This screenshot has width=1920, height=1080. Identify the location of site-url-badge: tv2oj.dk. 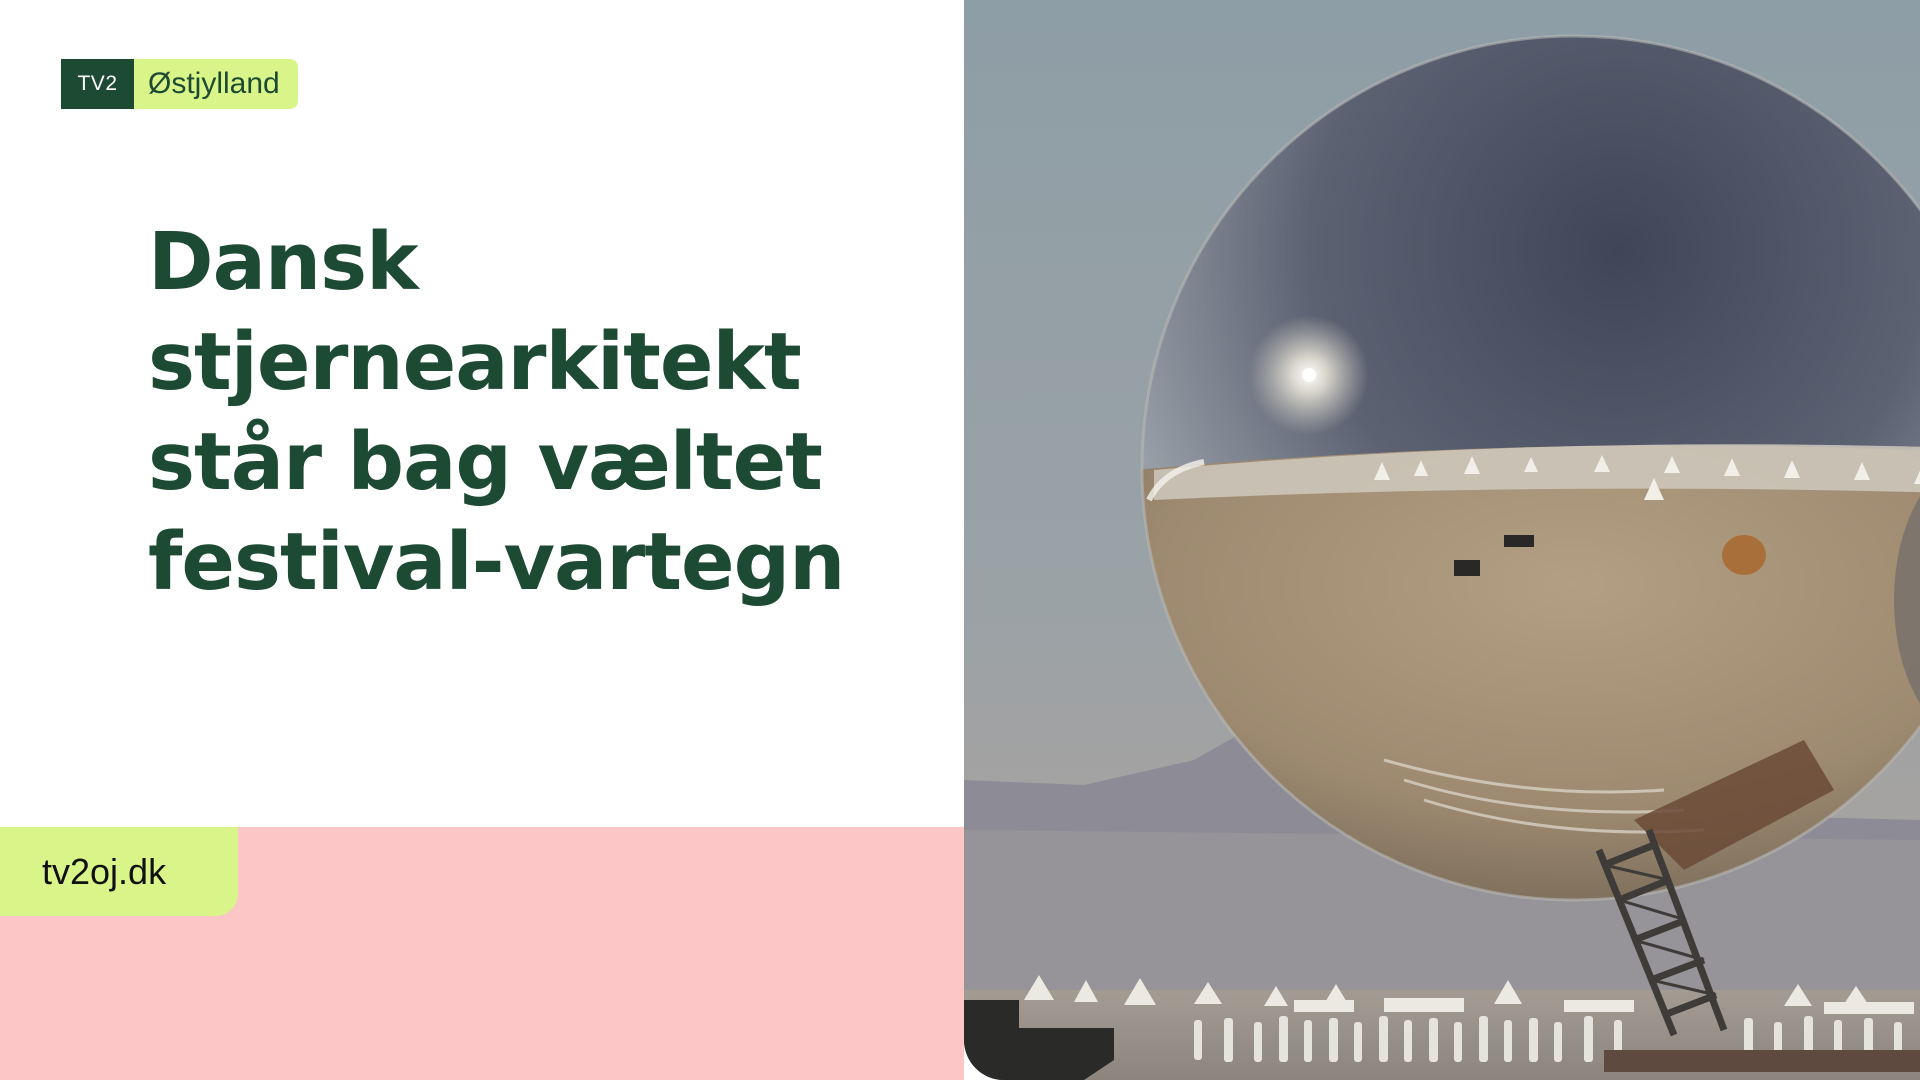
(119, 871).